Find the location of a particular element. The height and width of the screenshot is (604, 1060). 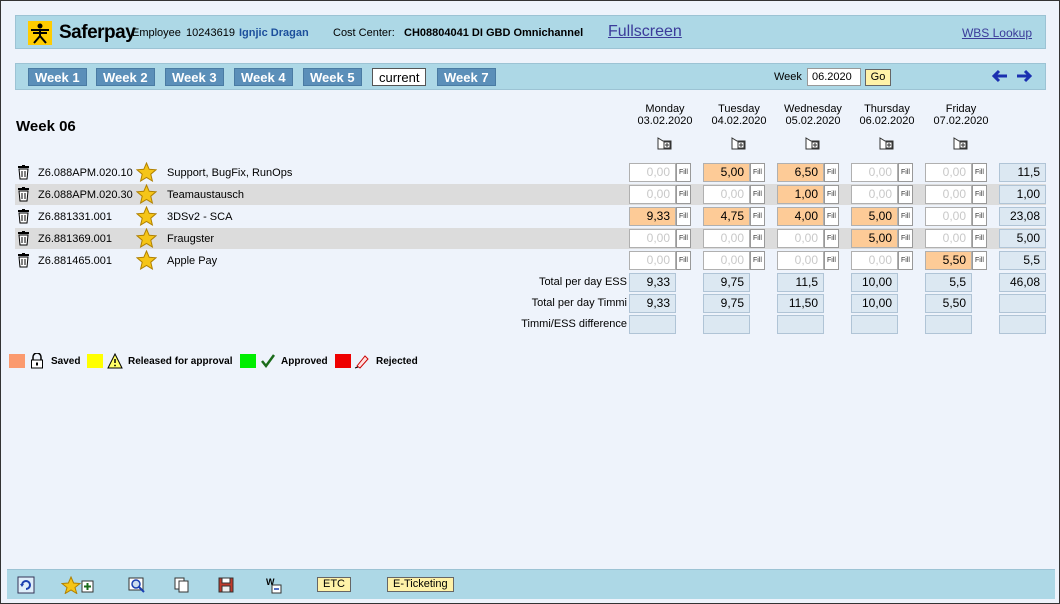

tab-week-1: Week 1 is located at coordinates (57, 77).